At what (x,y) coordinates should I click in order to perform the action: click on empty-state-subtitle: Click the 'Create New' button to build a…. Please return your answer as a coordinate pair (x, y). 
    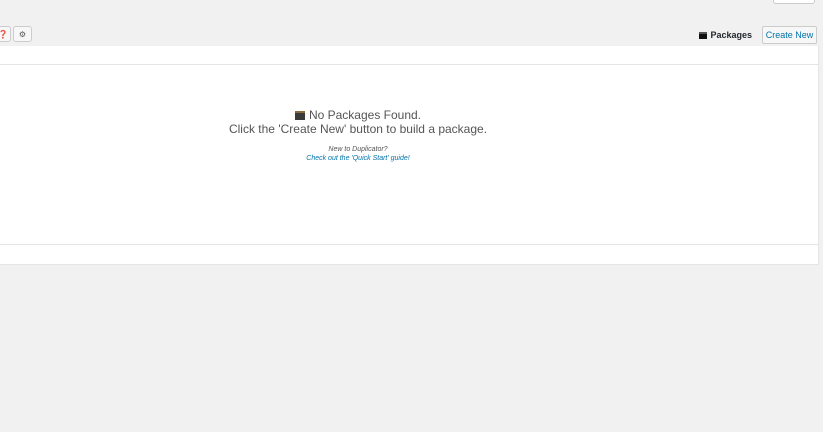
    Looking at the image, I should click on (358, 129).